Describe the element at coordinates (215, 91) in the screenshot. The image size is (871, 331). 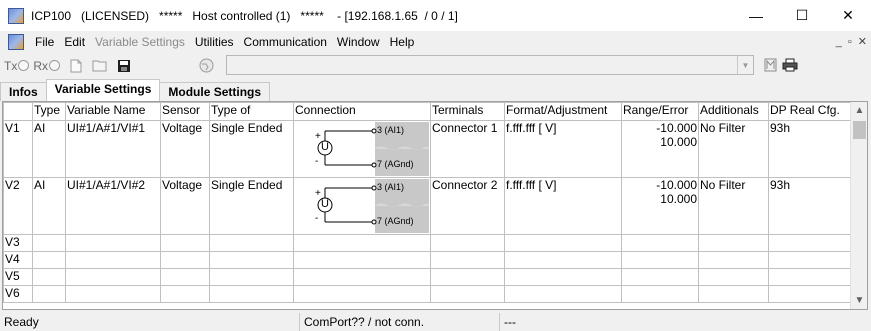
I see `tab-module-settings: Module Settings` at that location.